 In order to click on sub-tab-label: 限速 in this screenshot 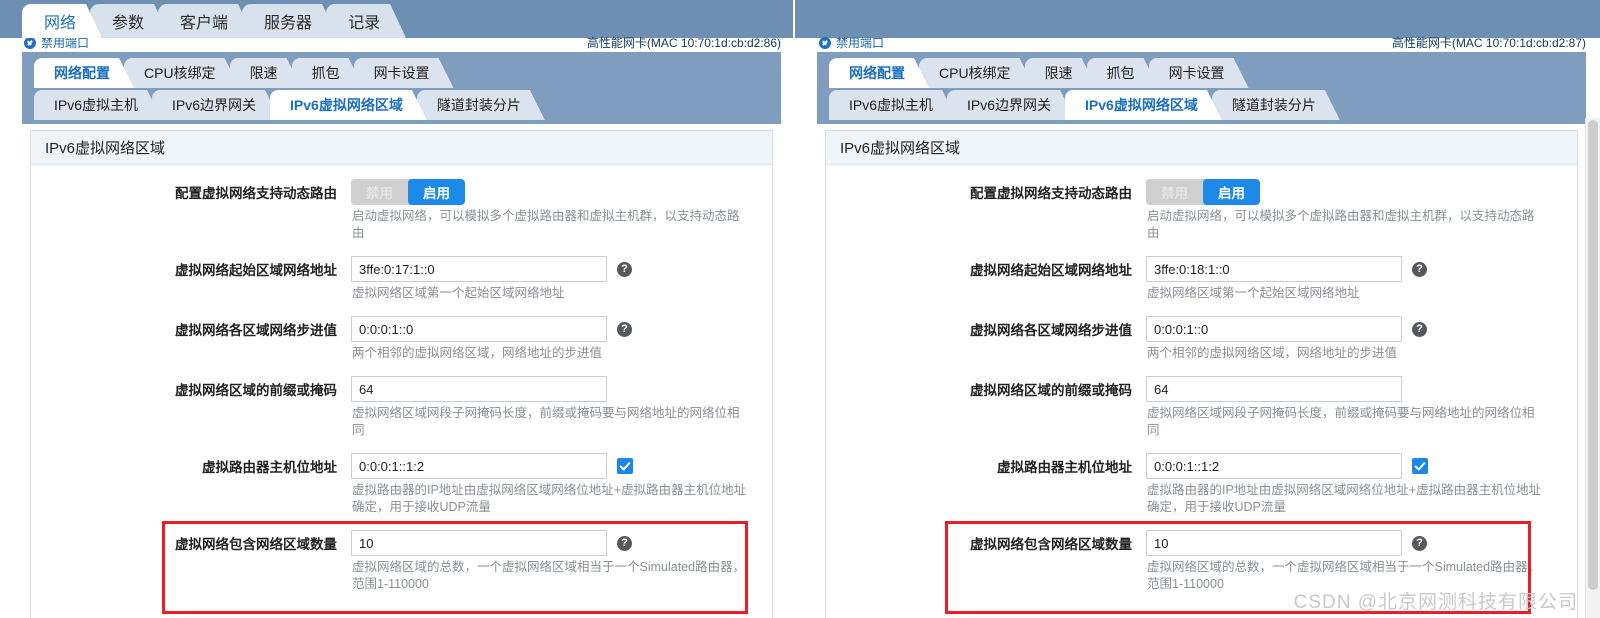, I will do `click(263, 73)`.